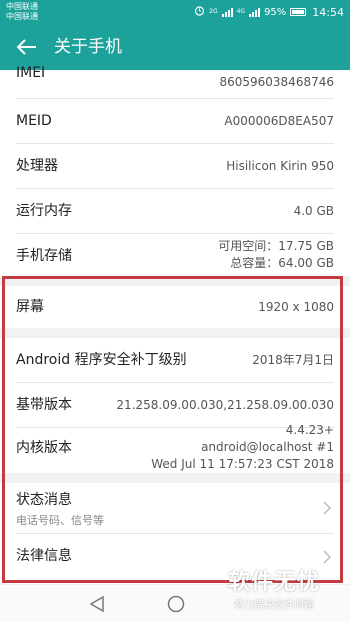  I want to click on kernel-build-date: Wed Jul 11 17:57:23 CST 2018, so click(242, 464).